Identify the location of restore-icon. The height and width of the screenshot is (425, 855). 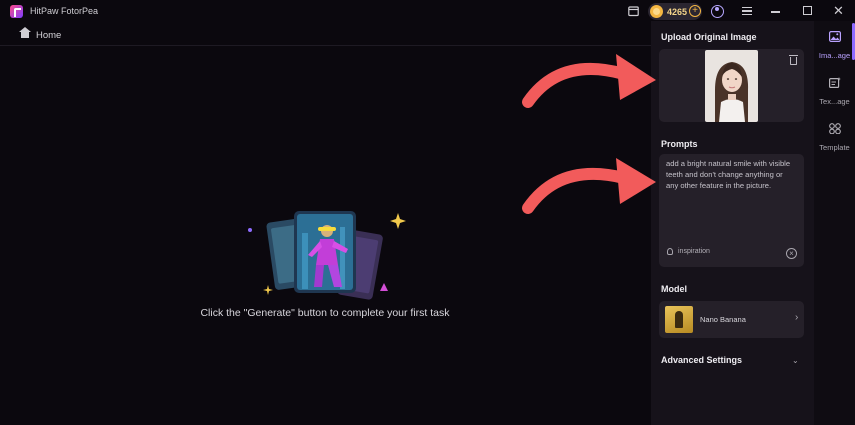
(807, 10).